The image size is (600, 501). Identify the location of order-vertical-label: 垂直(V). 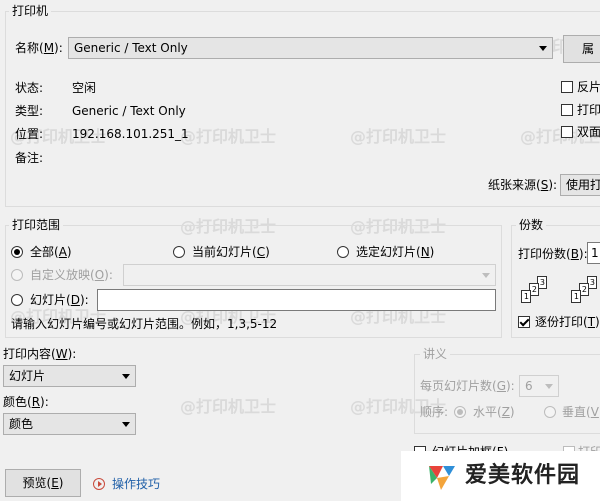
(581, 412).